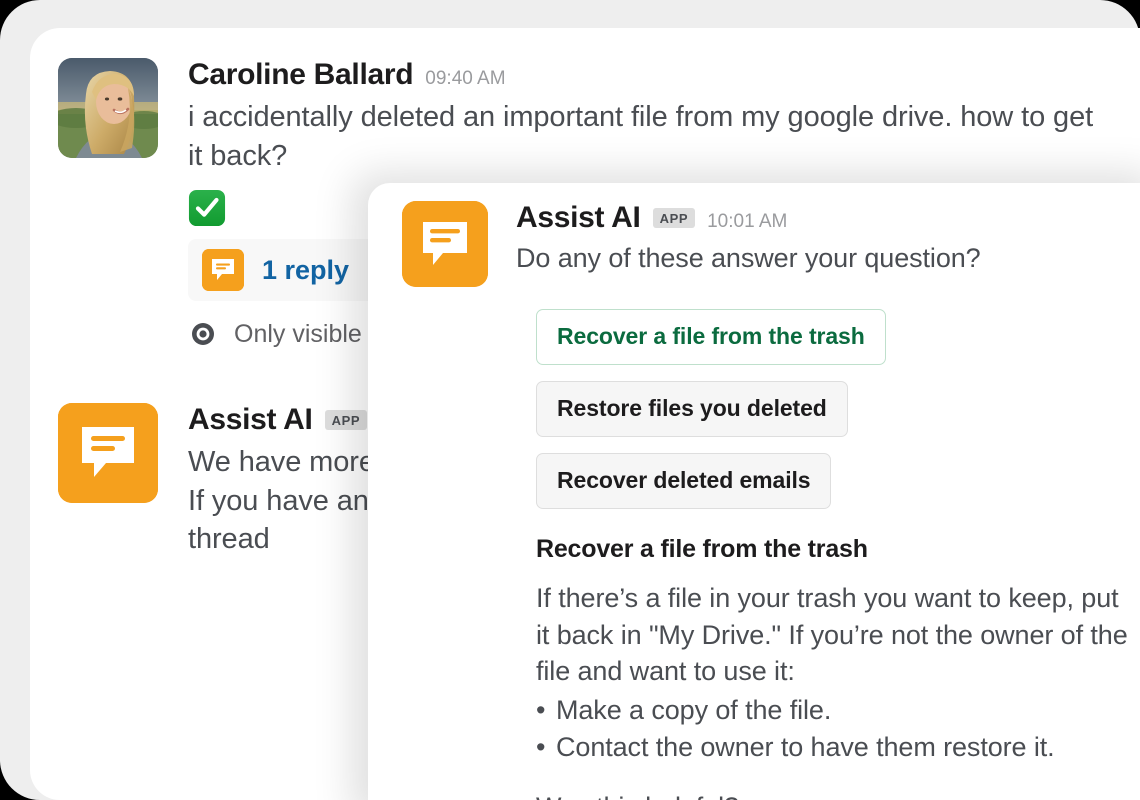 This screenshot has height=800, width=1140. I want to click on eye-icon, so click(203, 334).